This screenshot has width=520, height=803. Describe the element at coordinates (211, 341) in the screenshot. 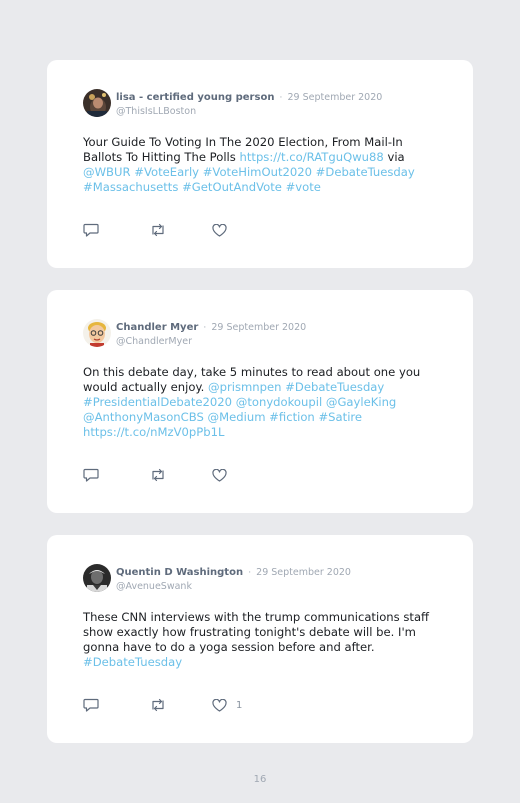

I see `user-handle: @ChandlerMyer` at that location.